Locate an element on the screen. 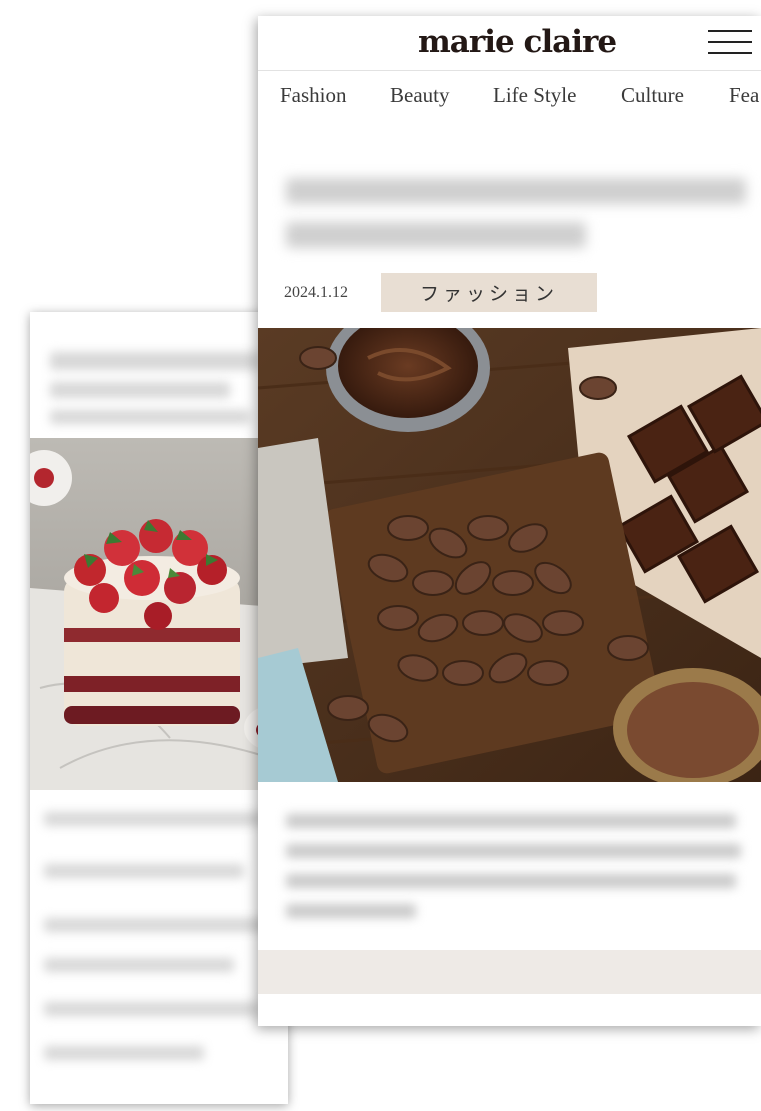 The height and width of the screenshot is (1111, 761). site-header: marie claire is located at coordinates (509, 43).